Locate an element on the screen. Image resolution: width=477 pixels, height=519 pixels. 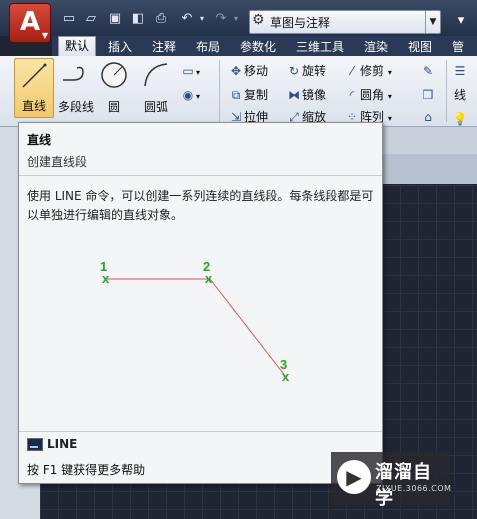
tooltip-command-name: LINE is located at coordinates (62, 444).